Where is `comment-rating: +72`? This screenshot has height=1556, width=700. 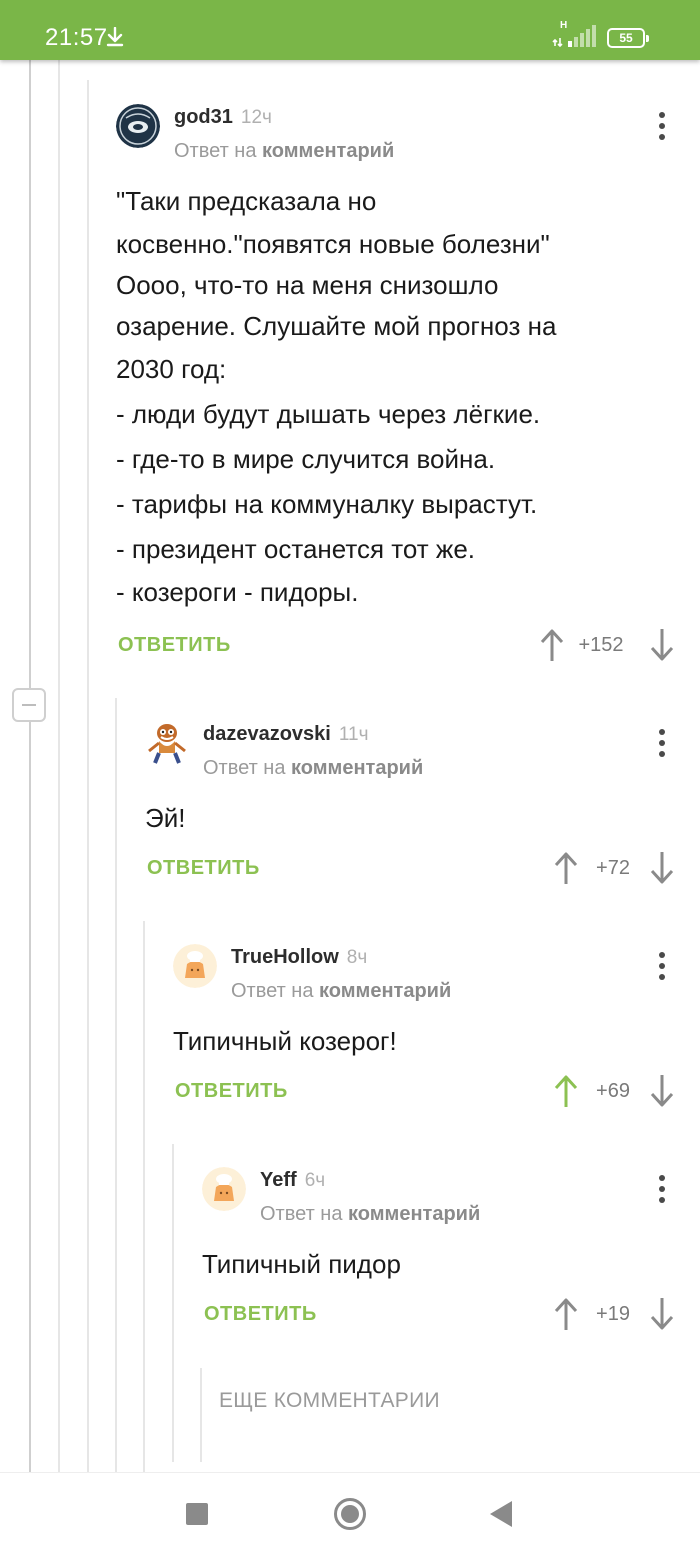
comment-rating: +72 is located at coordinates (613, 868).